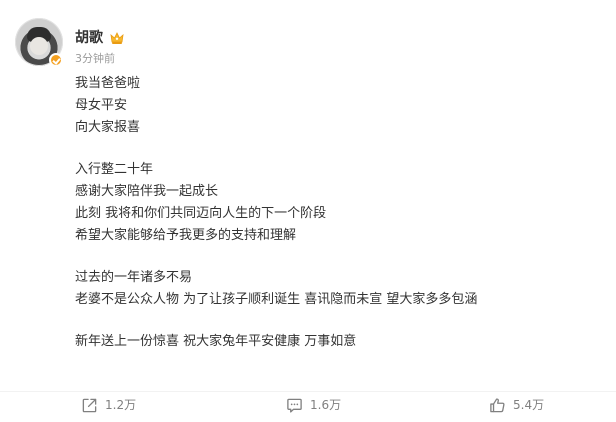 The height and width of the screenshot is (422, 616). I want to click on text-line: 向大家报喜, so click(108, 127).